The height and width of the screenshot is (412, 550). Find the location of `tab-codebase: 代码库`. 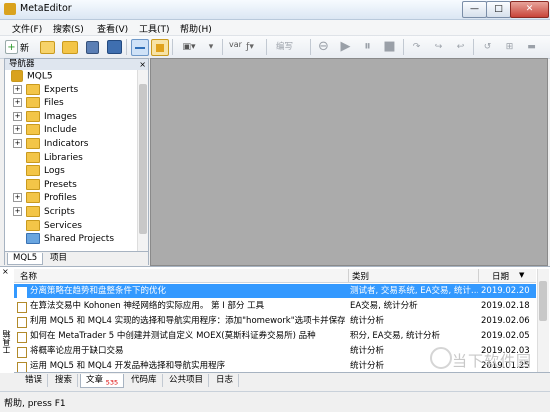

tab-codebase: 代码库 is located at coordinates (144, 380).